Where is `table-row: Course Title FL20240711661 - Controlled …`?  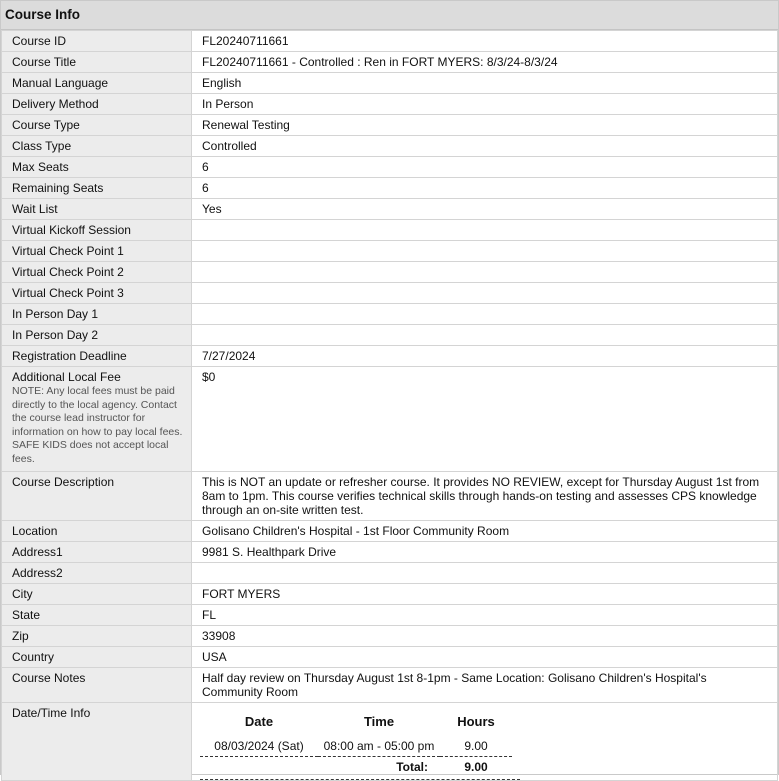 table-row: Course Title FL20240711661 - Controlled … is located at coordinates (389, 62).